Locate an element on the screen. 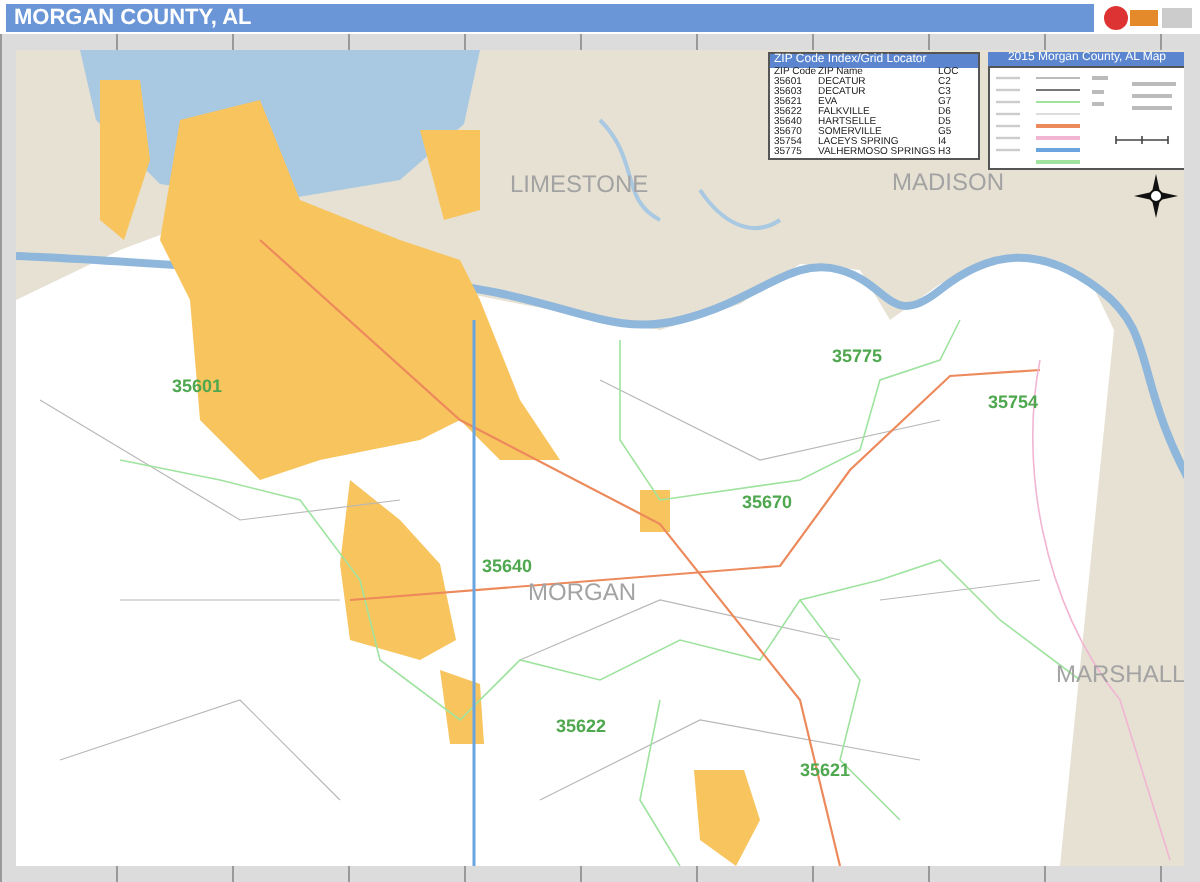  zip-code-label: 35640 is located at coordinates (507, 566).